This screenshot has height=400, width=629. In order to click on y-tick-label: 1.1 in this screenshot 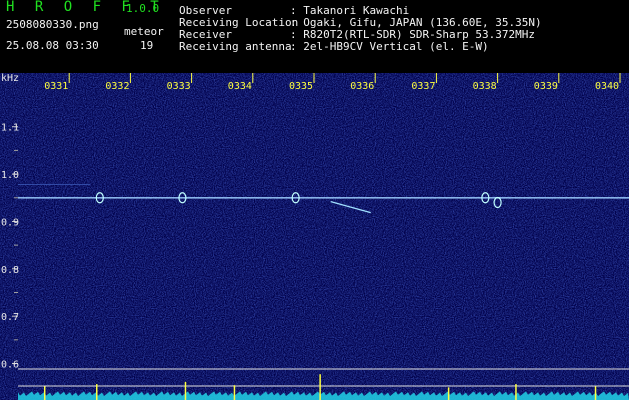, I will do `click(10, 128)`.